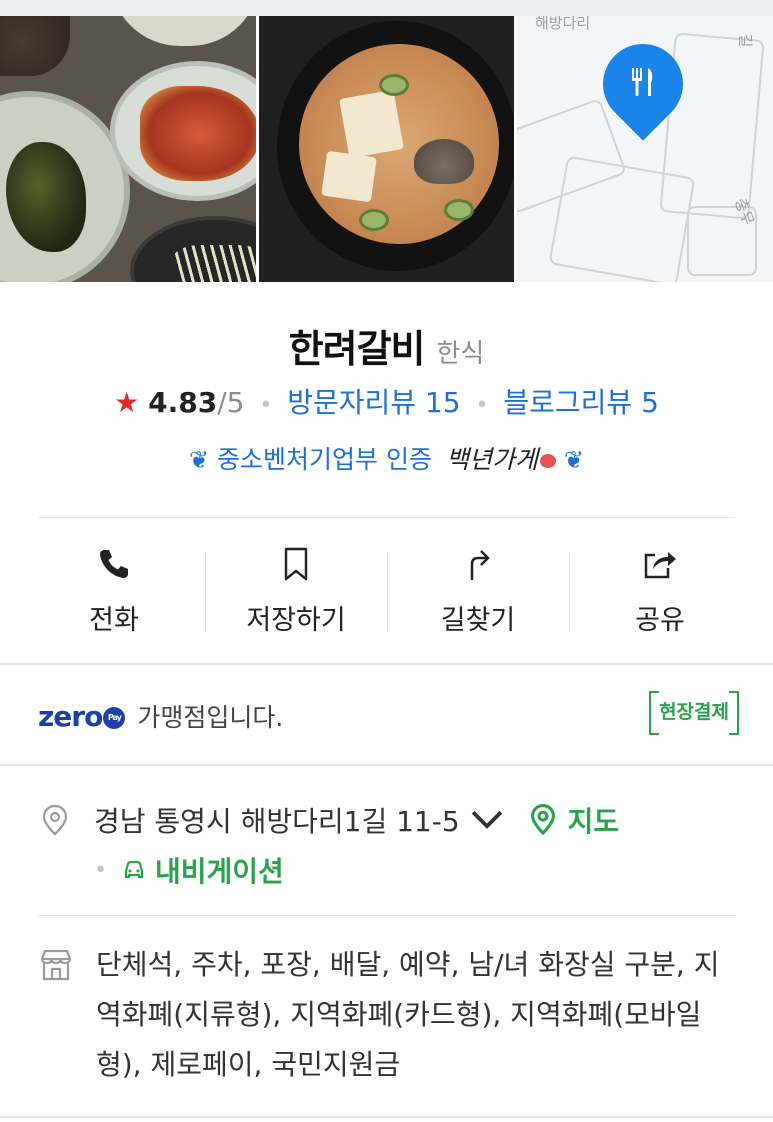 The height and width of the screenshot is (1122, 773). I want to click on action-bar: 전화 저장하기 길찾기 공유, so click(387, 590).